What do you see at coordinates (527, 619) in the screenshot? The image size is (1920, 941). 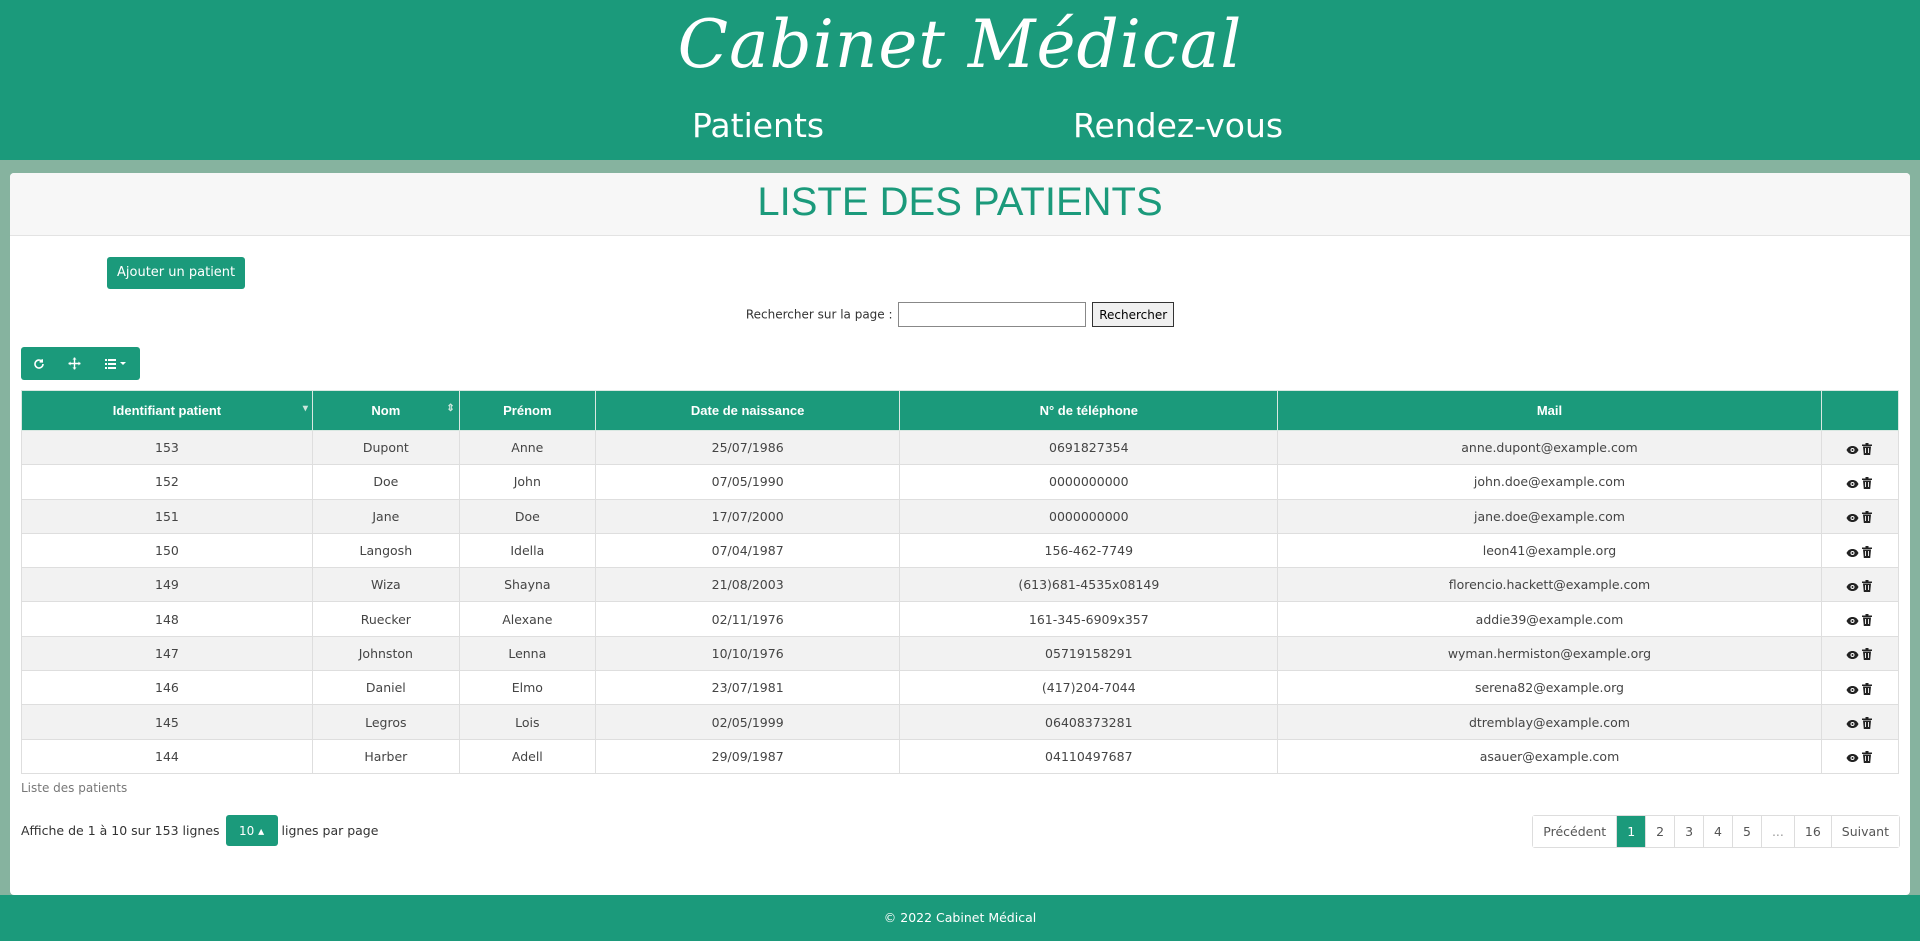 I see `table-cell: Alexane` at bounding box center [527, 619].